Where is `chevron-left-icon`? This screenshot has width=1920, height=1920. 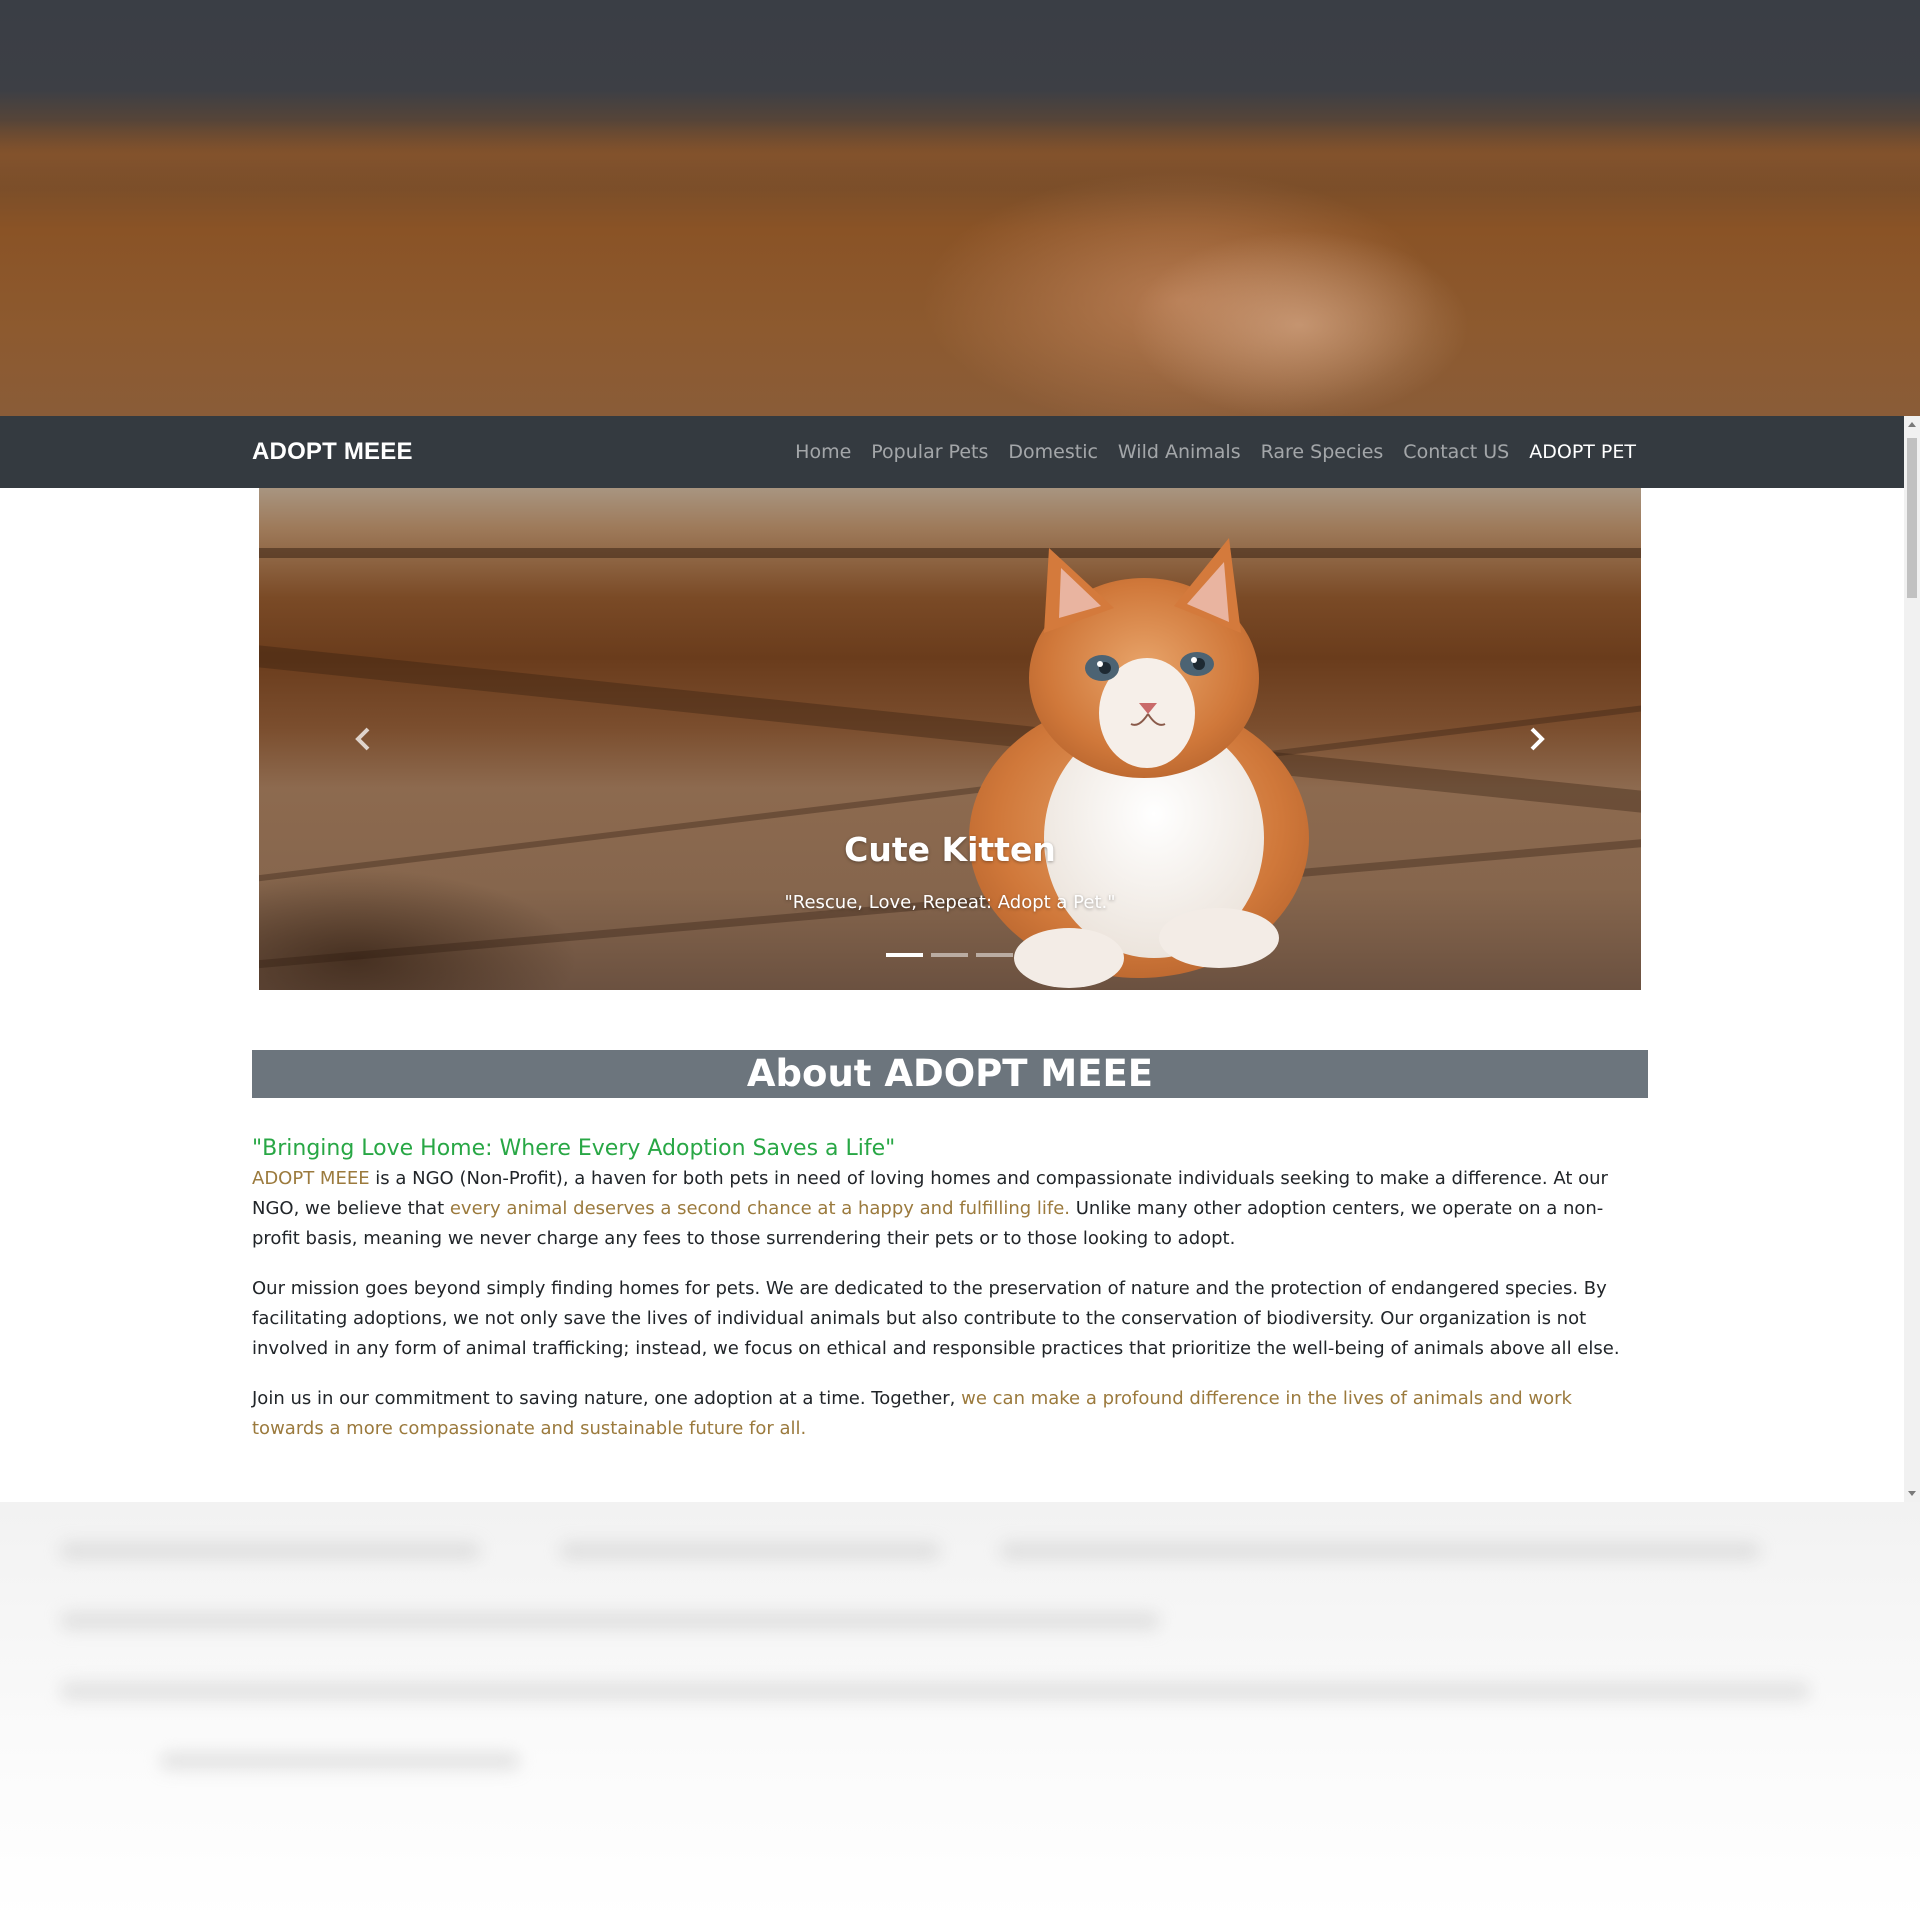
chevron-left-icon is located at coordinates (362, 739).